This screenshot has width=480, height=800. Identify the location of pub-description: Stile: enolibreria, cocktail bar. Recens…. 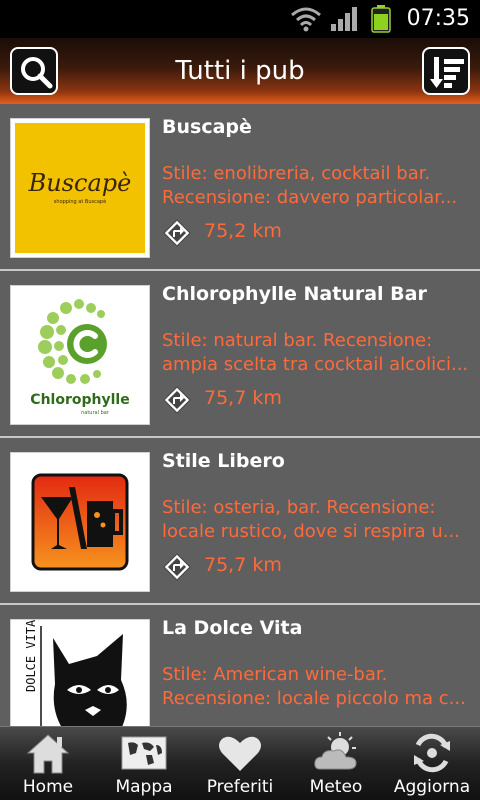
(310, 185).